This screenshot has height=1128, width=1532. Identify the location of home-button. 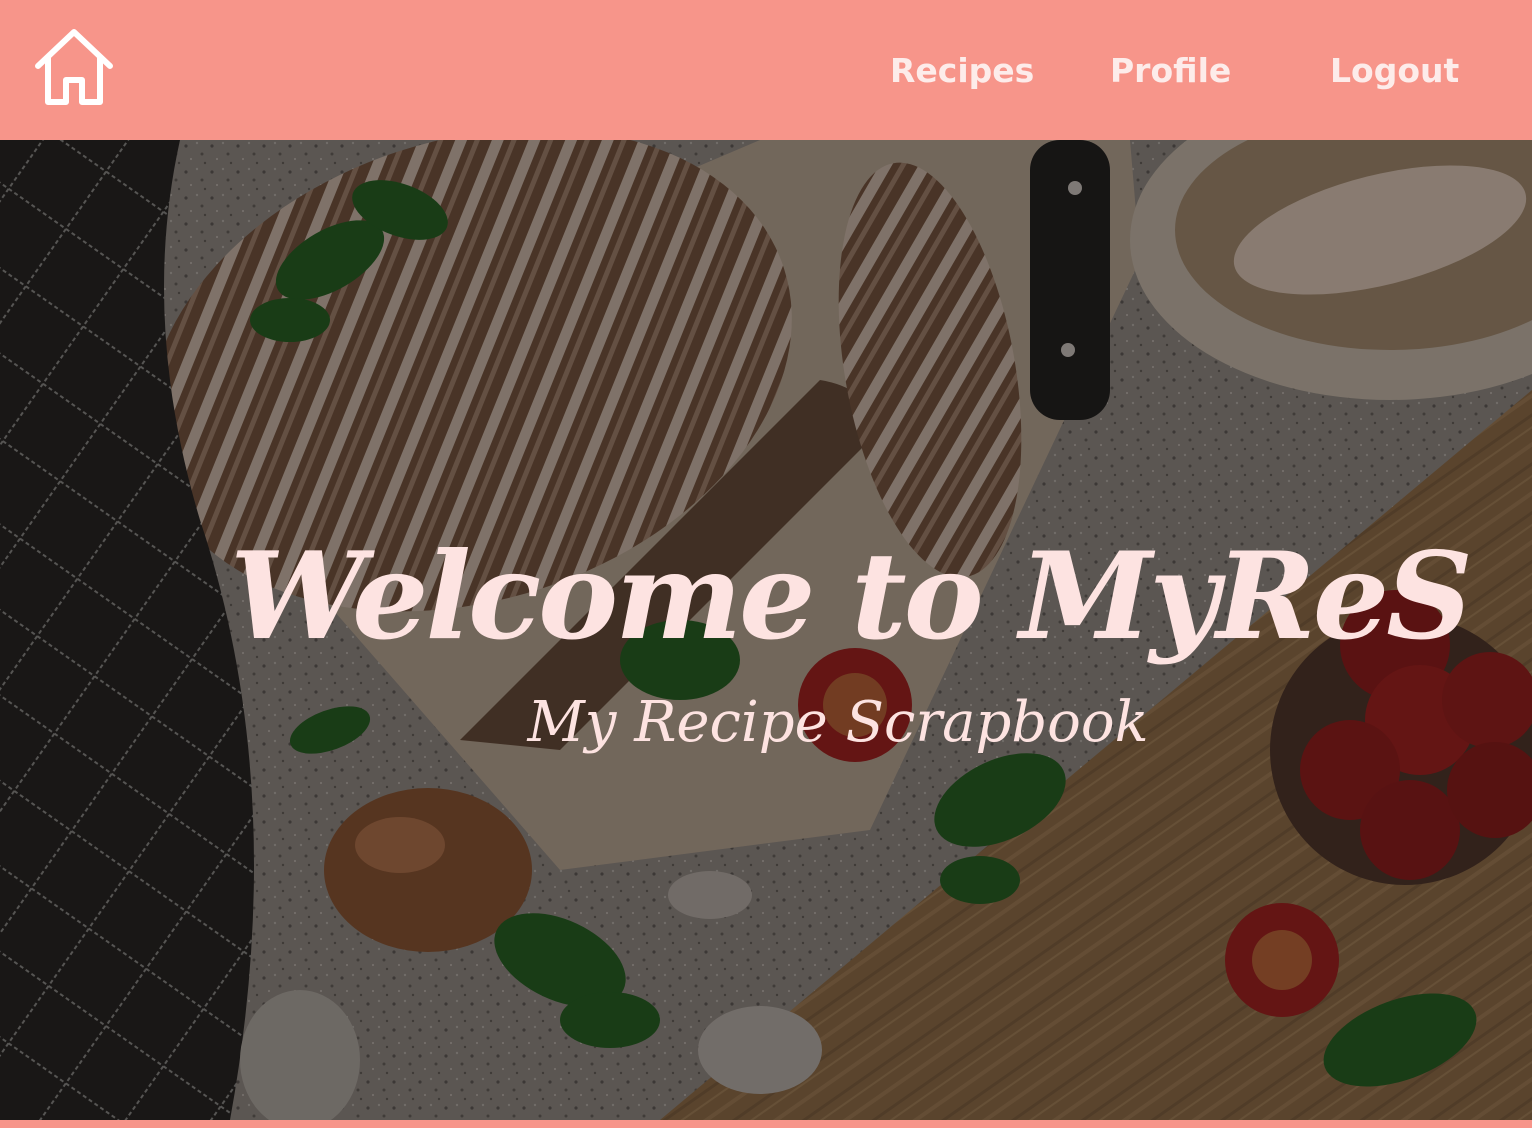
(74, 68).